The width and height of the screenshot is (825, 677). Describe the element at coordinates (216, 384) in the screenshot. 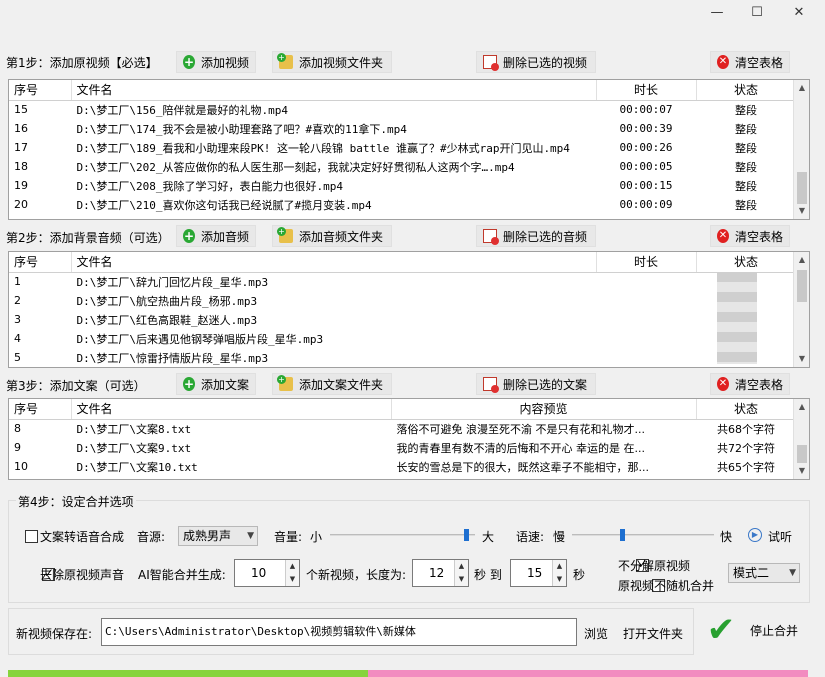

I see `add-text-button: + 添加文案` at that location.